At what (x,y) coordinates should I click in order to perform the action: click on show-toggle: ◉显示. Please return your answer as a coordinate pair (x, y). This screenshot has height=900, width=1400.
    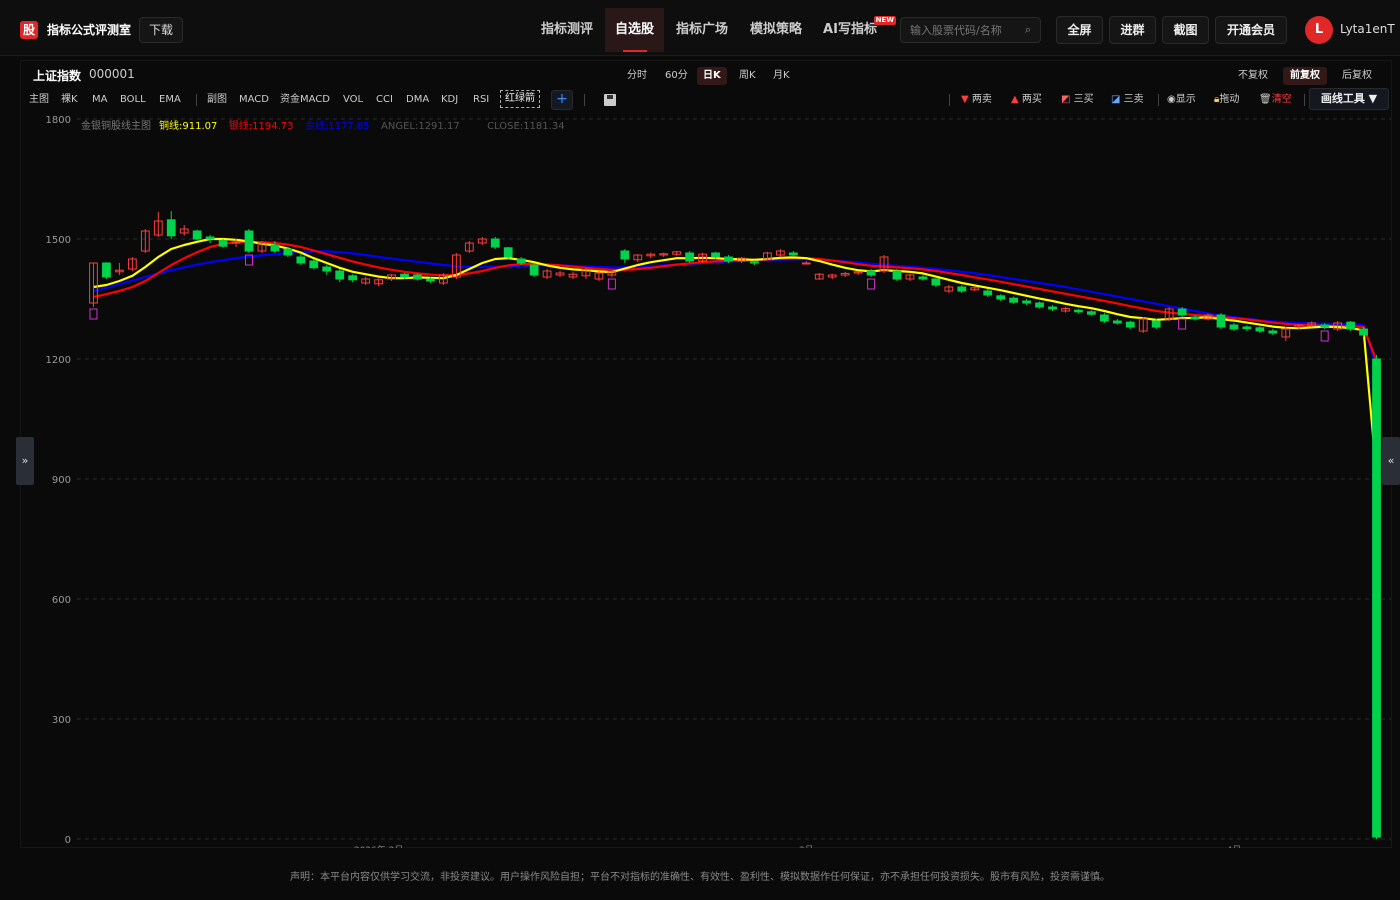
    Looking at the image, I should click on (1181, 100).